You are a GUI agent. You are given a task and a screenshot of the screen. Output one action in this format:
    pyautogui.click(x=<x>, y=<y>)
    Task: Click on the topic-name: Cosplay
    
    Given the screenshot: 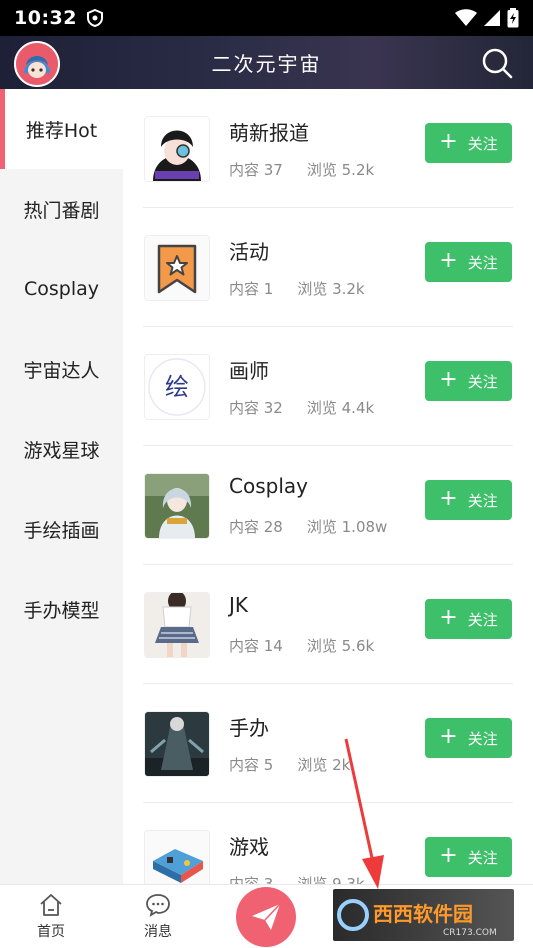 What is the action you would take?
    pyautogui.click(x=268, y=486)
    